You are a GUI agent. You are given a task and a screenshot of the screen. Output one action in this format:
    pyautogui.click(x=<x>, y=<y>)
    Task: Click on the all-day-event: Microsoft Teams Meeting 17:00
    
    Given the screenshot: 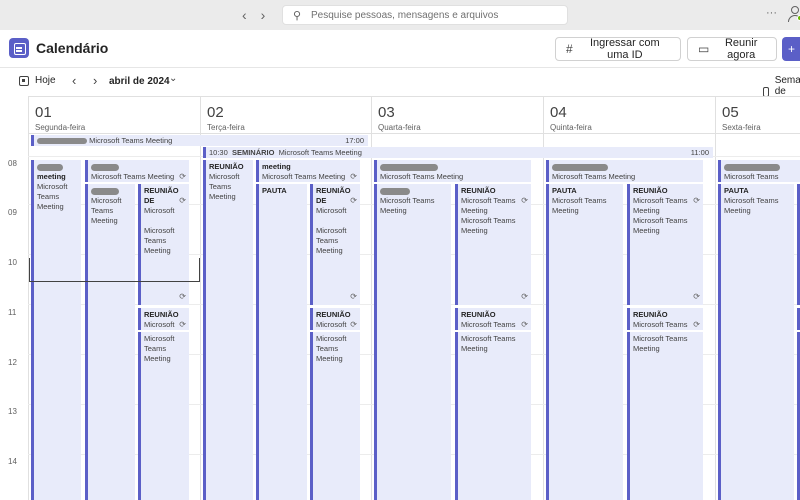 What is the action you would take?
    pyautogui.click(x=199, y=140)
    